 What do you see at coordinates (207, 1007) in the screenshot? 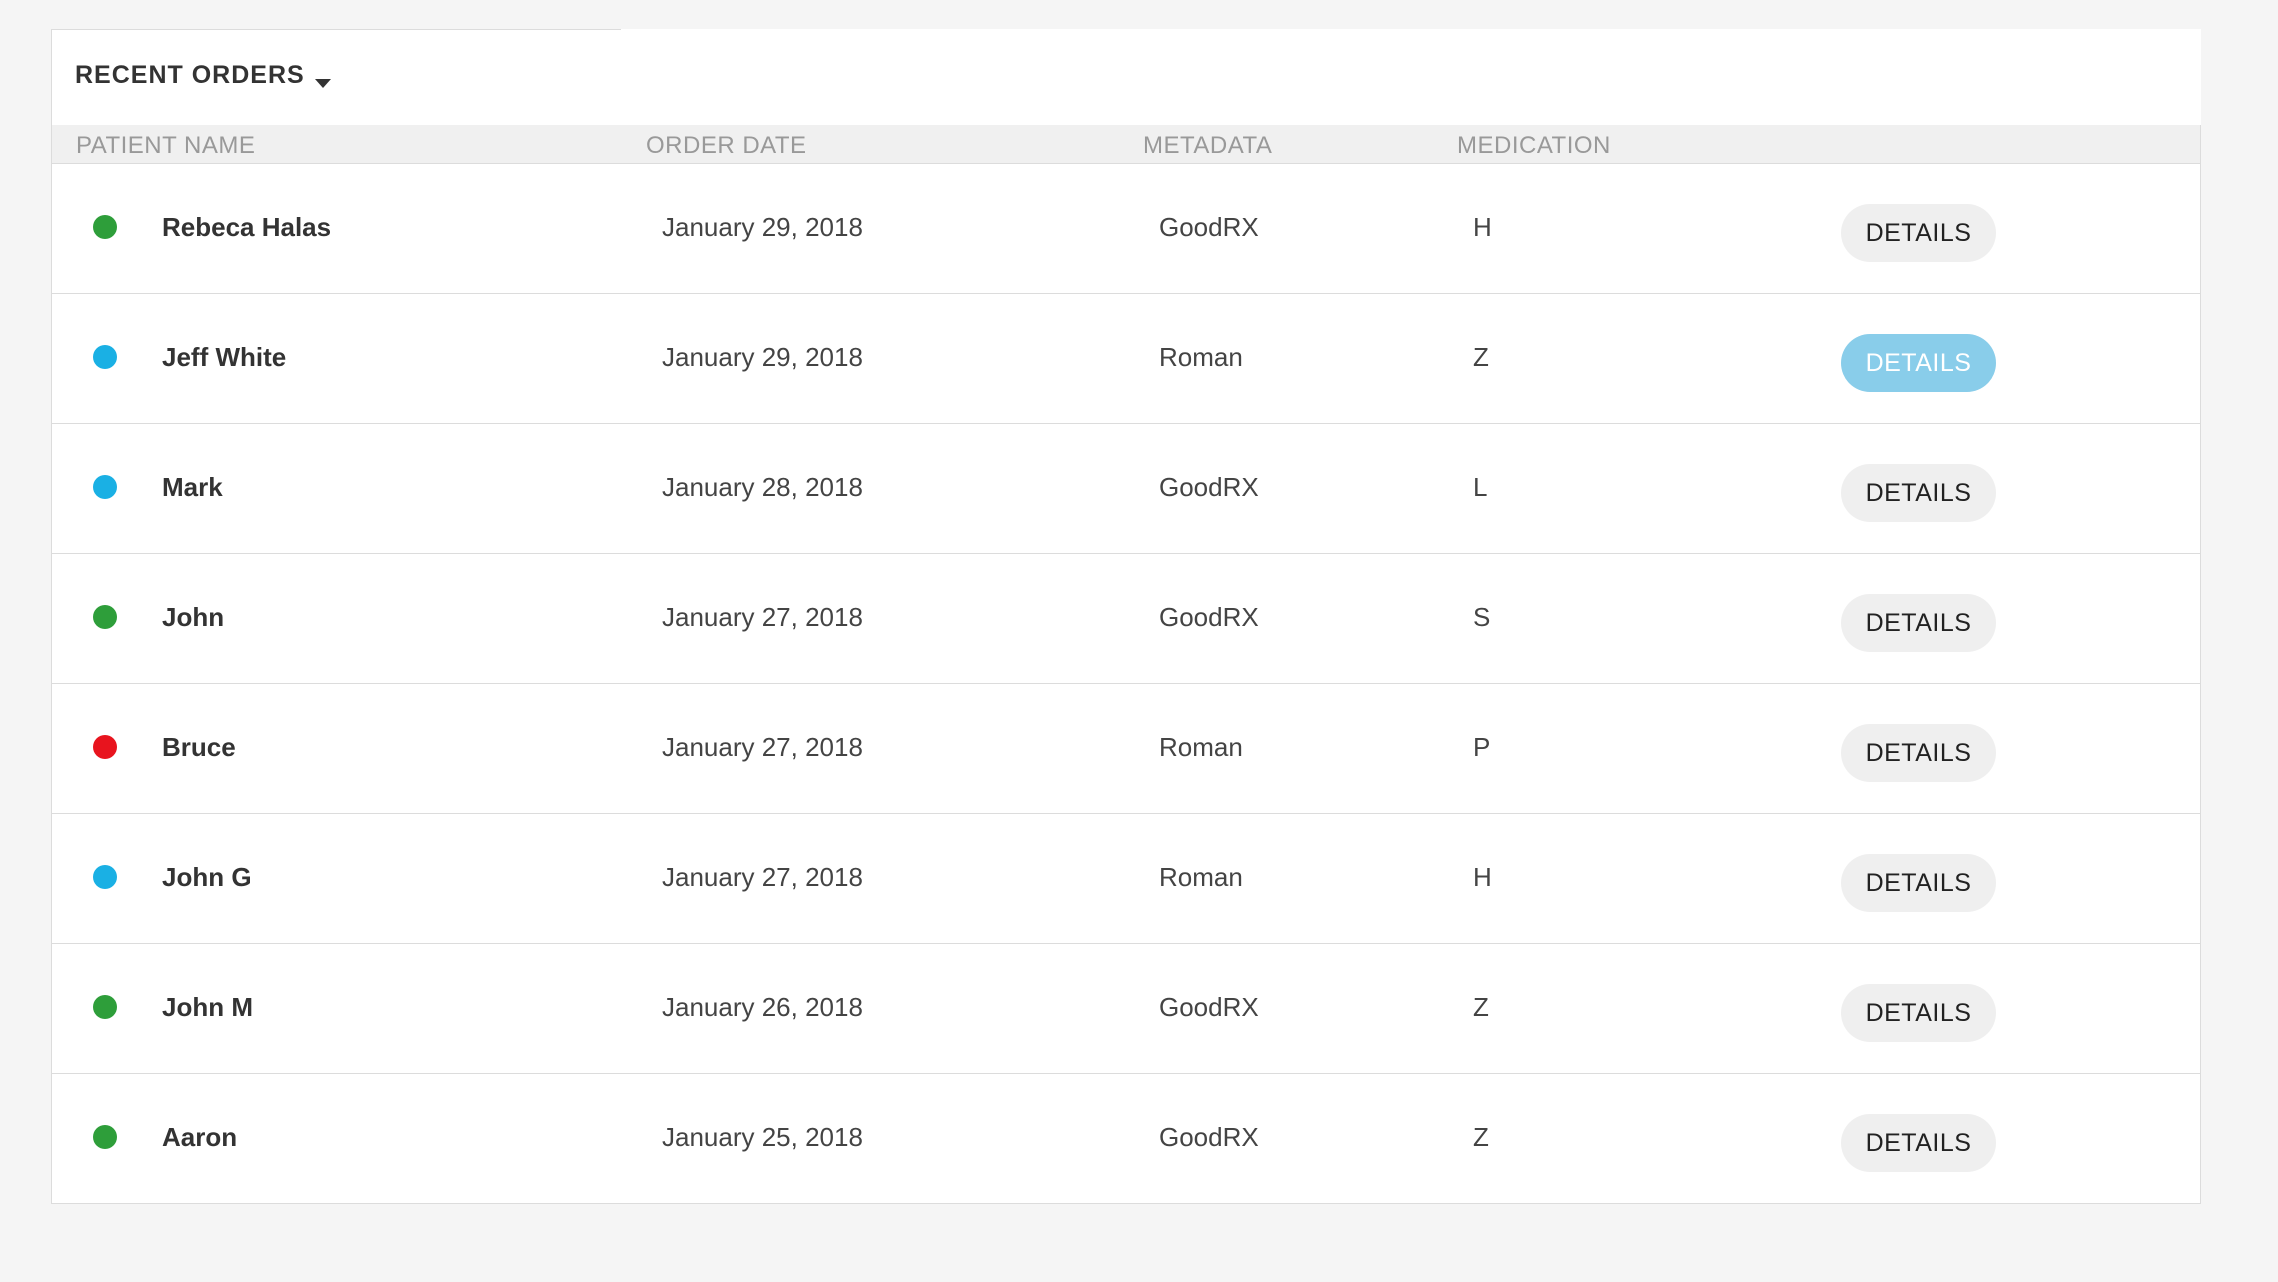
I see `patient-name: John M` at bounding box center [207, 1007].